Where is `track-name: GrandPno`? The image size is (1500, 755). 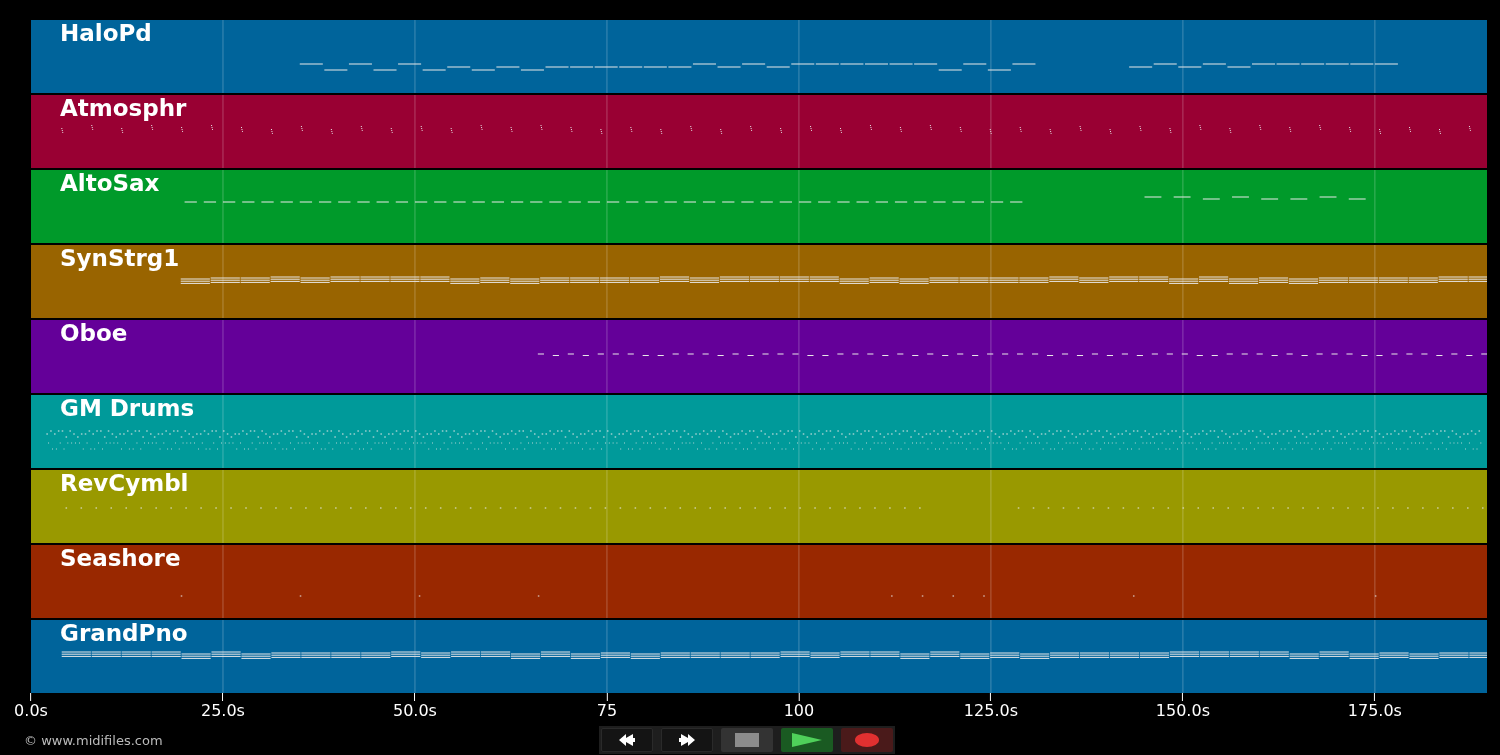 track-name: GrandPno is located at coordinates (124, 633).